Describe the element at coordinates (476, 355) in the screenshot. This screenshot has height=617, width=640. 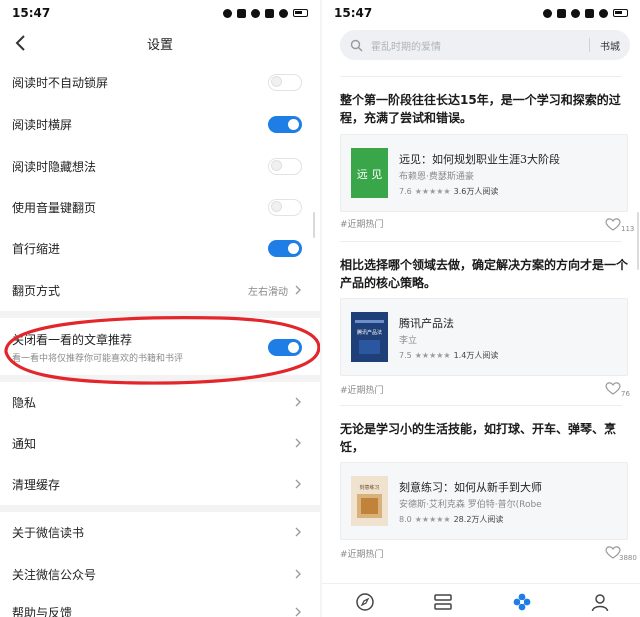
I see `reader-count: 1.4万人阅读` at that location.